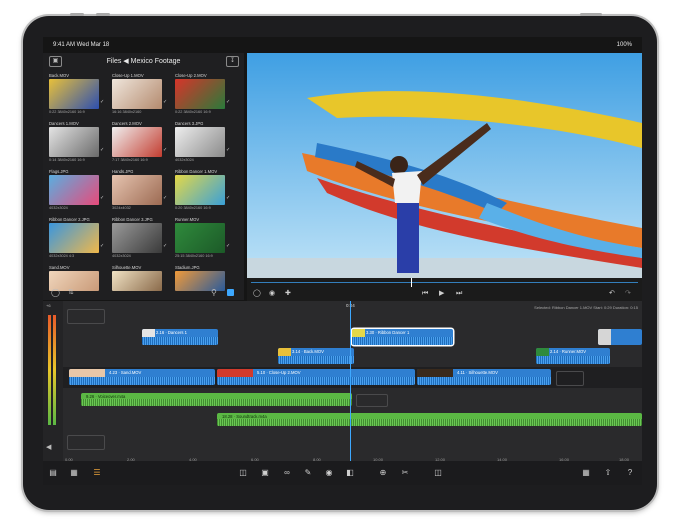 The height and width of the screenshot is (521, 679). What do you see at coordinates (620, 337) in the screenshot?
I see `timeline-clip-partial` at bounding box center [620, 337].